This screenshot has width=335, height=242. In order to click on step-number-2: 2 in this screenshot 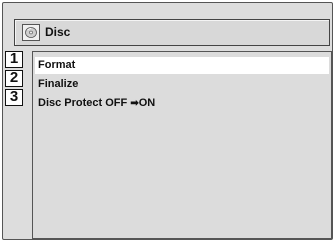, I will do `click(14, 78)`.